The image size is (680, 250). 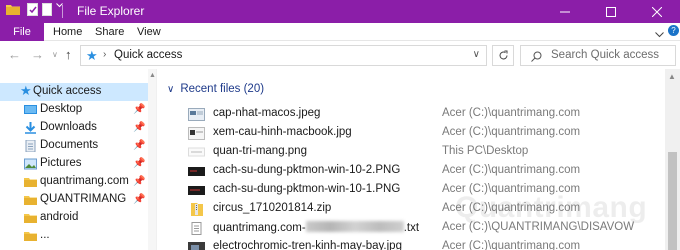 I want to click on nav-item-quantrimang-com: quantrimang.com 📌, so click(x=74, y=182).